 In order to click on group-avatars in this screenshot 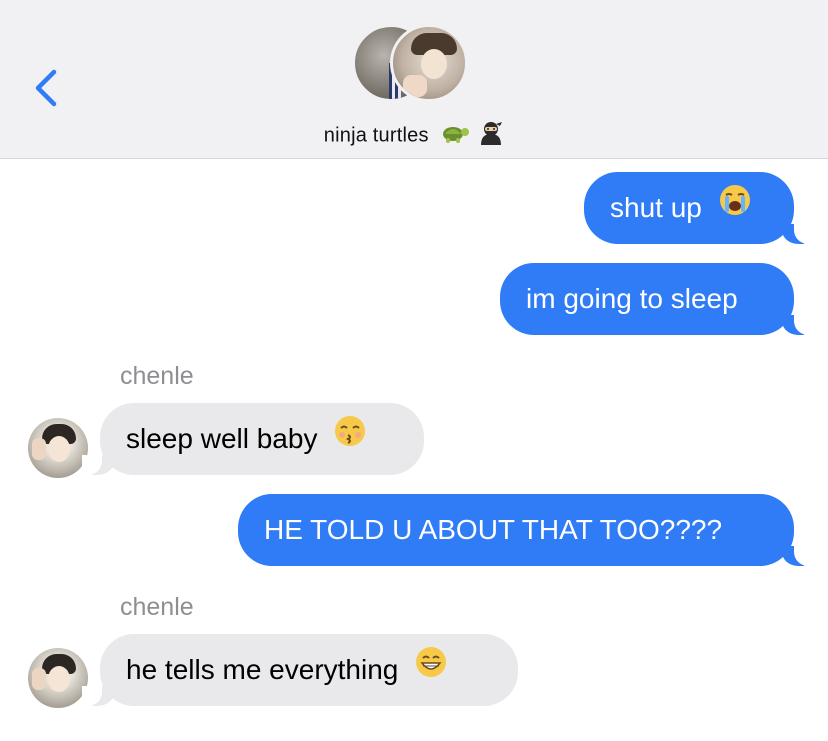, I will do `click(414, 66)`.